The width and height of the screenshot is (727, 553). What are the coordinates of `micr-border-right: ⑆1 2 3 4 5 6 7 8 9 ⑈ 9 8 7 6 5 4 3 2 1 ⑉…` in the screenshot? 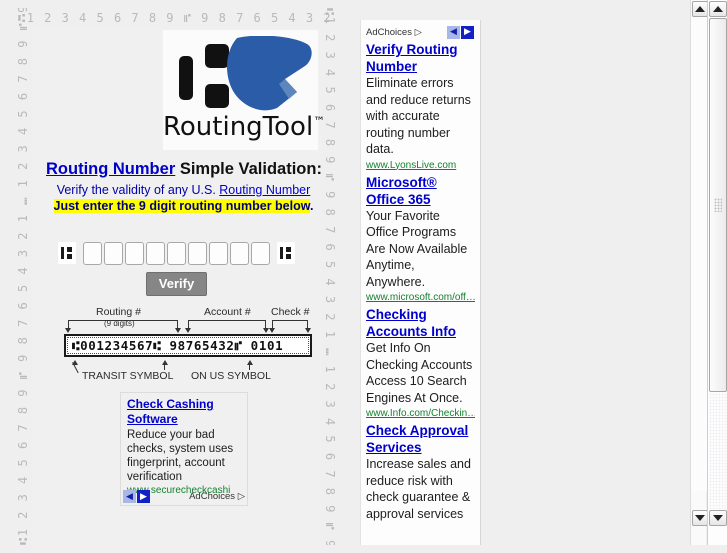 It's located at (330, 276).